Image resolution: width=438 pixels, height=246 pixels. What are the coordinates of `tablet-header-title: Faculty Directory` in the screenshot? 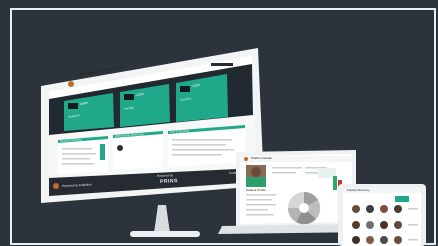 It's located at (358, 190).